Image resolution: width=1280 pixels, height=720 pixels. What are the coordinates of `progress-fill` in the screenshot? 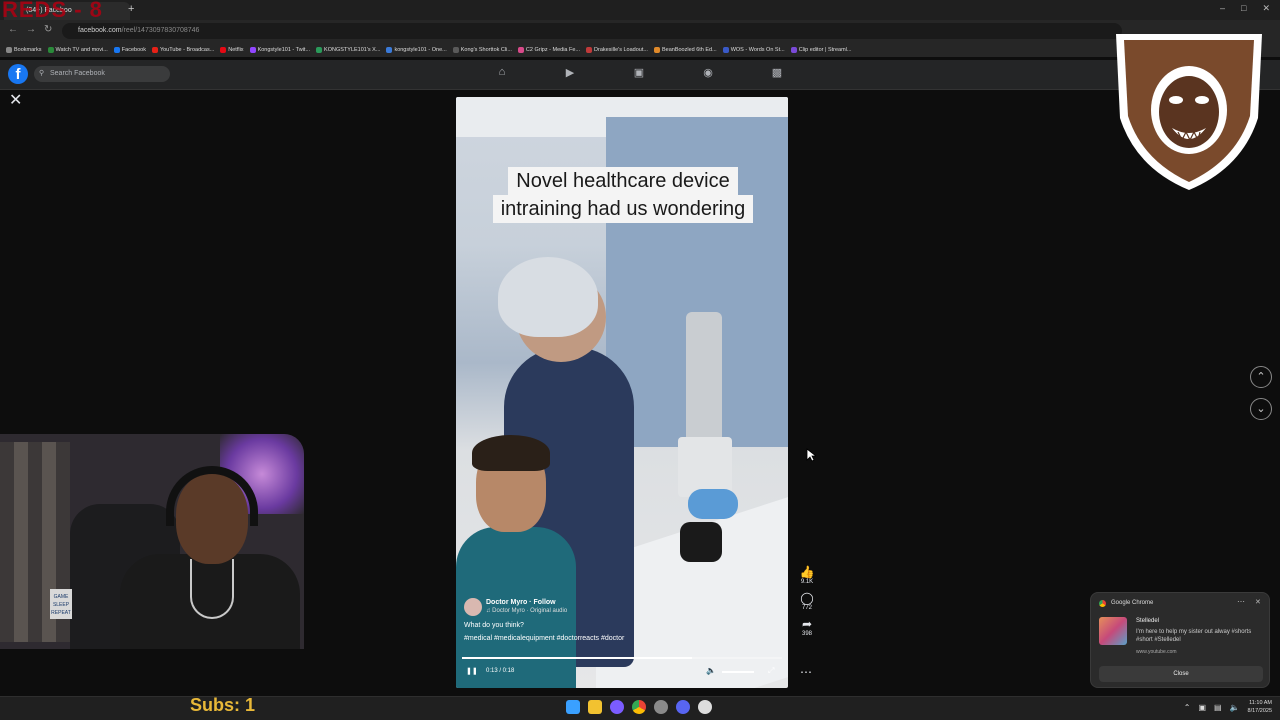 It's located at (577, 658).